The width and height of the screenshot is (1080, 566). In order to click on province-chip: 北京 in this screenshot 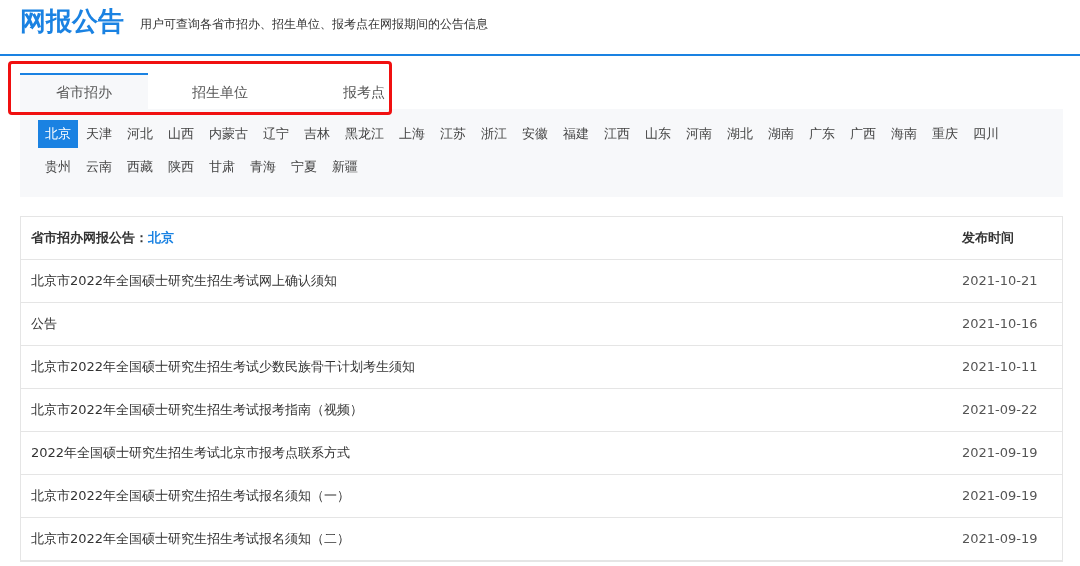, I will do `click(58, 134)`.